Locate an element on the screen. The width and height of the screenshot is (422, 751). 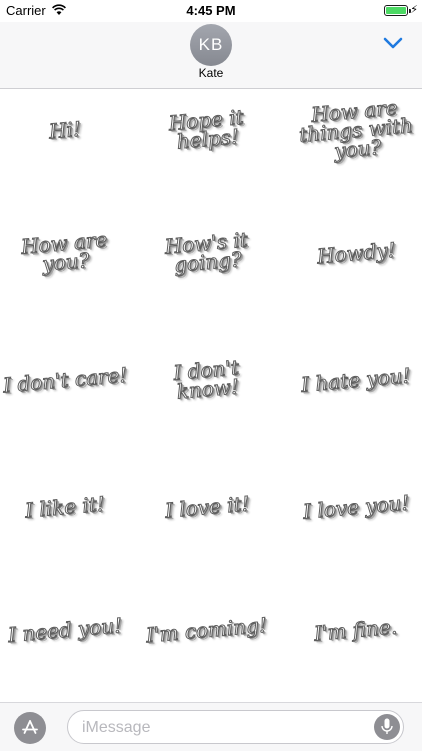
sticker-text: Hi! is located at coordinates (65, 130).